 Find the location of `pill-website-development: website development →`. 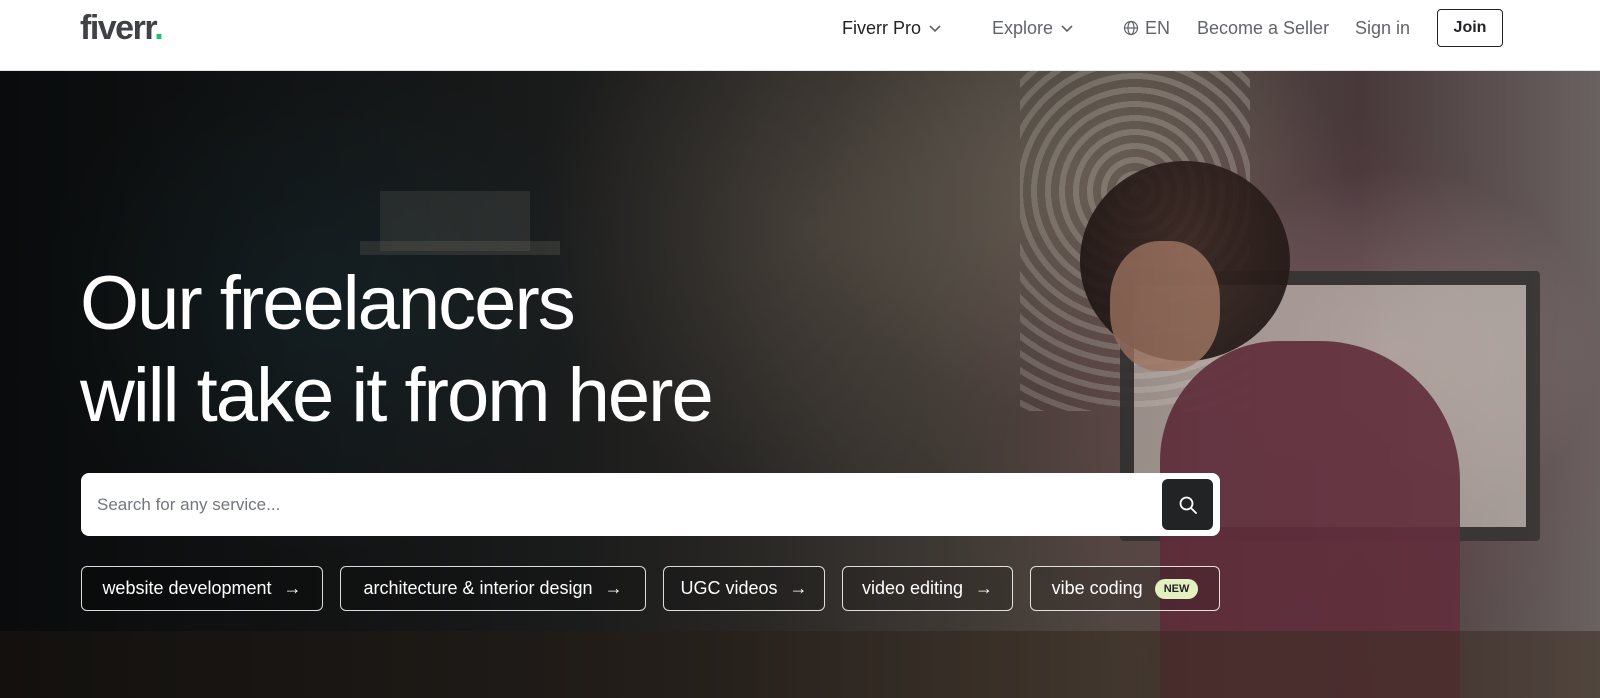

pill-website-development: website development → is located at coordinates (202, 588).